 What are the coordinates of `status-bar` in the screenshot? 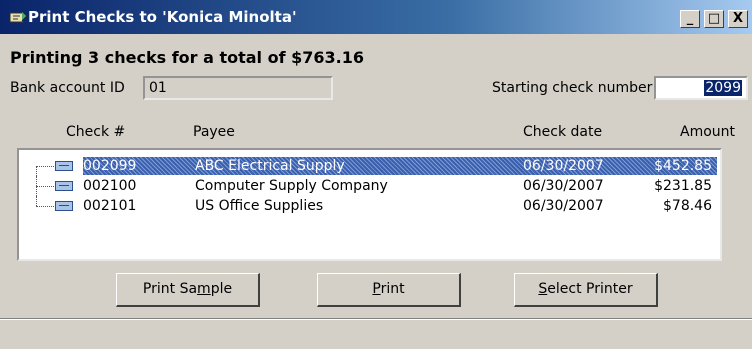 It's located at (376, 334).